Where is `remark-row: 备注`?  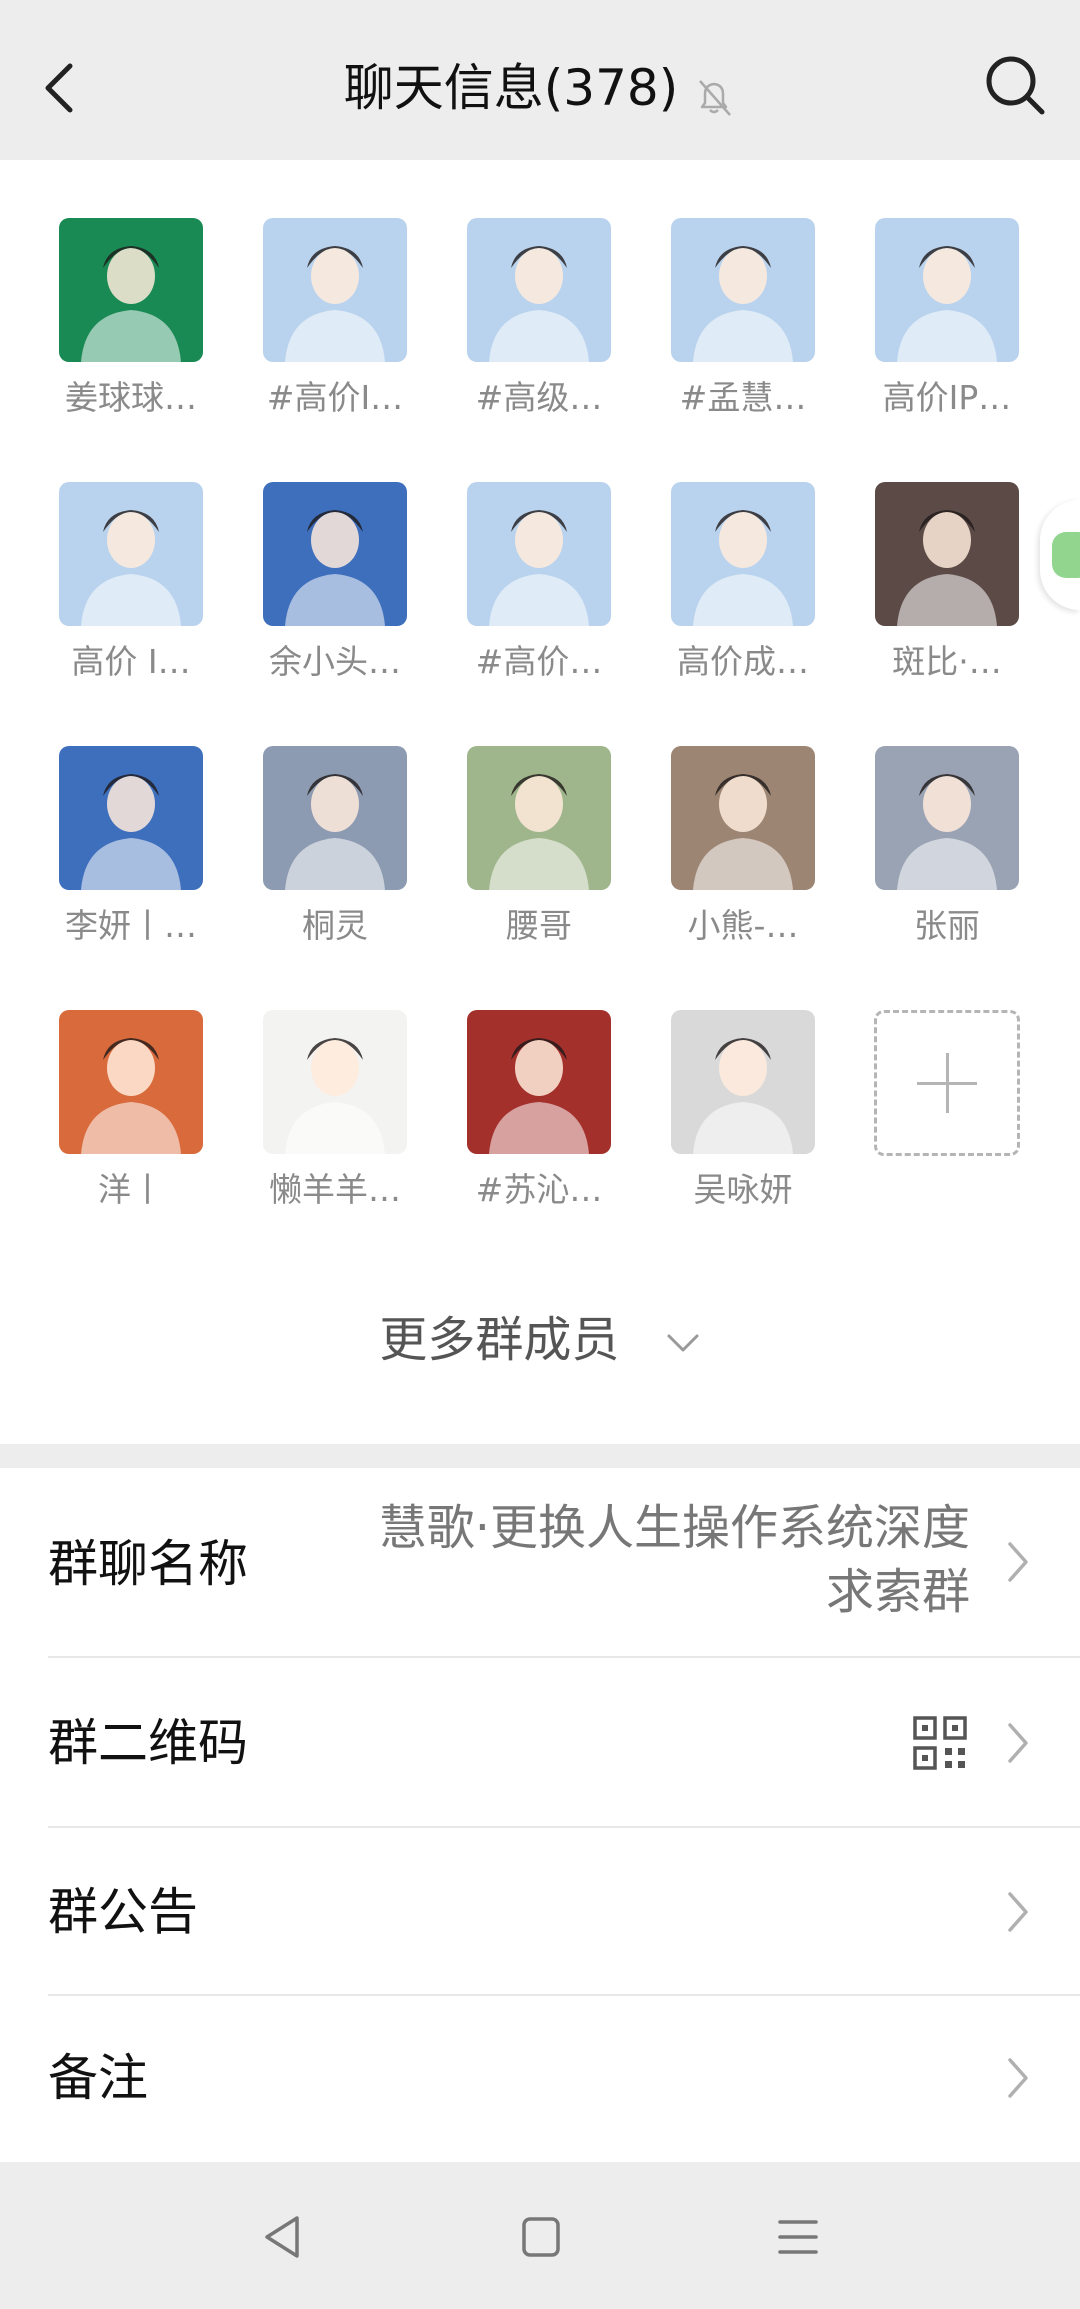 remark-row: 备注 is located at coordinates (540, 2079).